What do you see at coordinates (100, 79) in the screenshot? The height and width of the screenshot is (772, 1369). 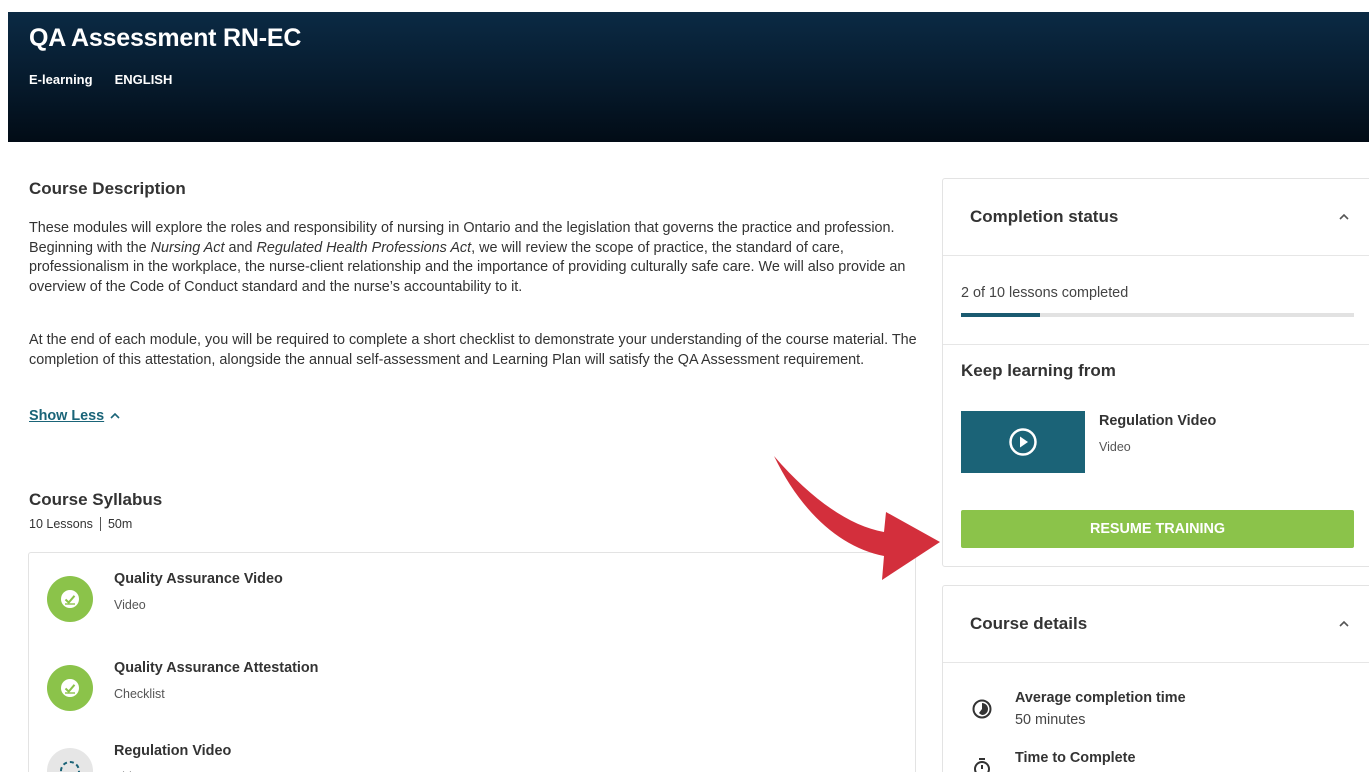 I see `course-meta: E-learning ENGLISH` at bounding box center [100, 79].